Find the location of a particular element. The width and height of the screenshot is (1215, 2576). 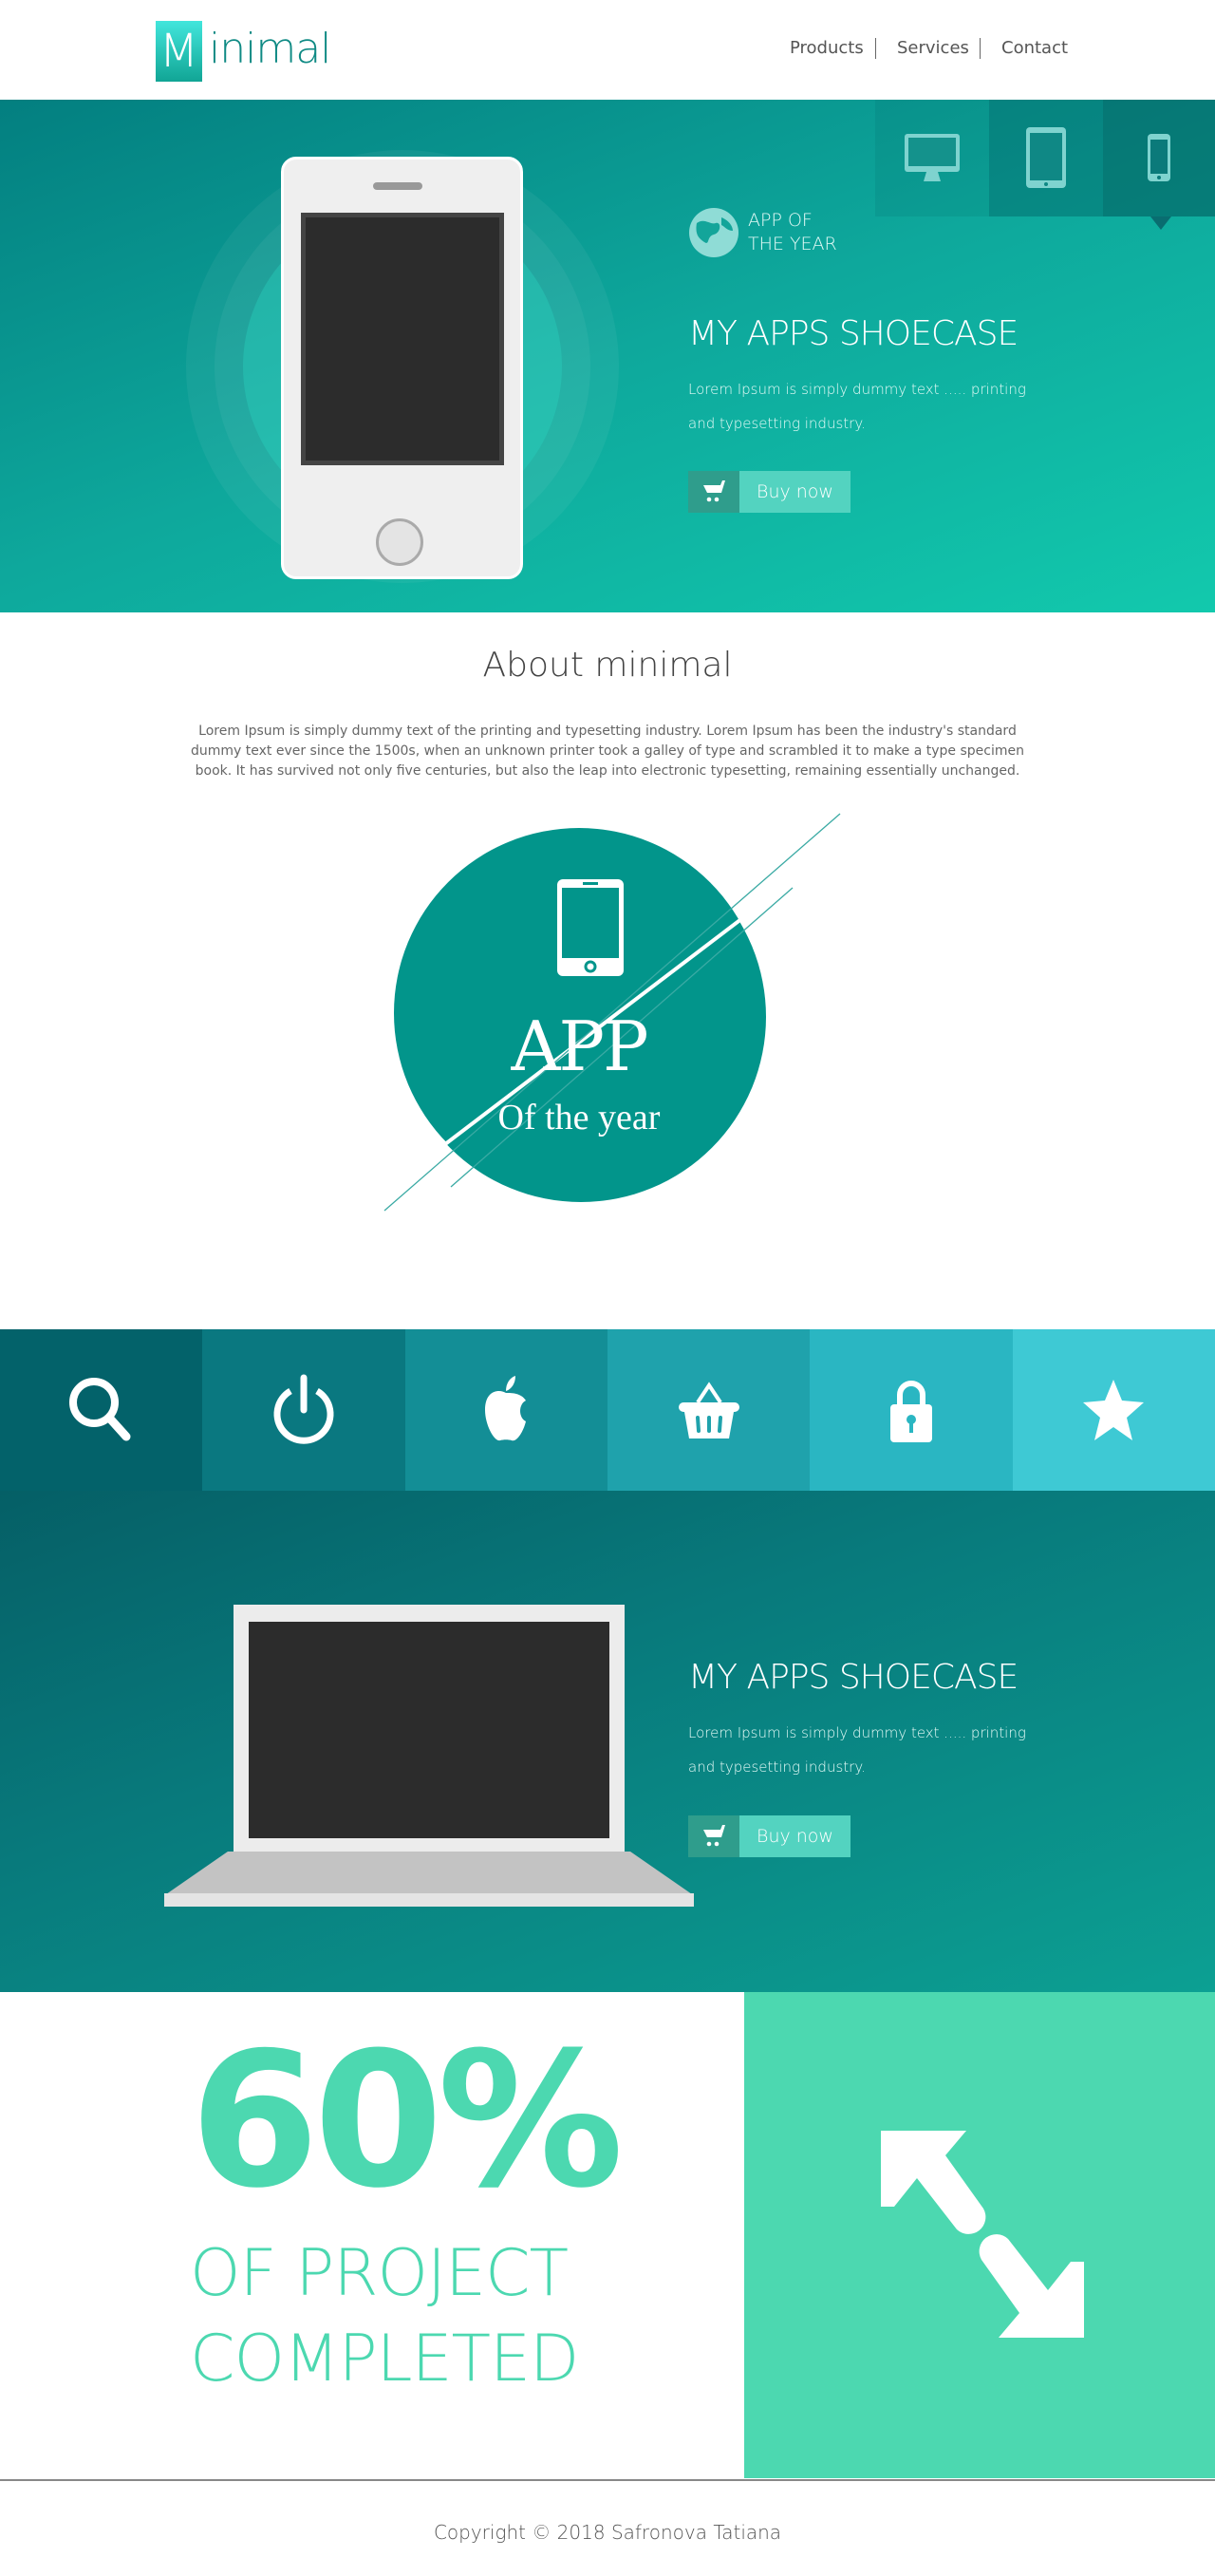

lock-tile is located at coordinates (912, 1410).